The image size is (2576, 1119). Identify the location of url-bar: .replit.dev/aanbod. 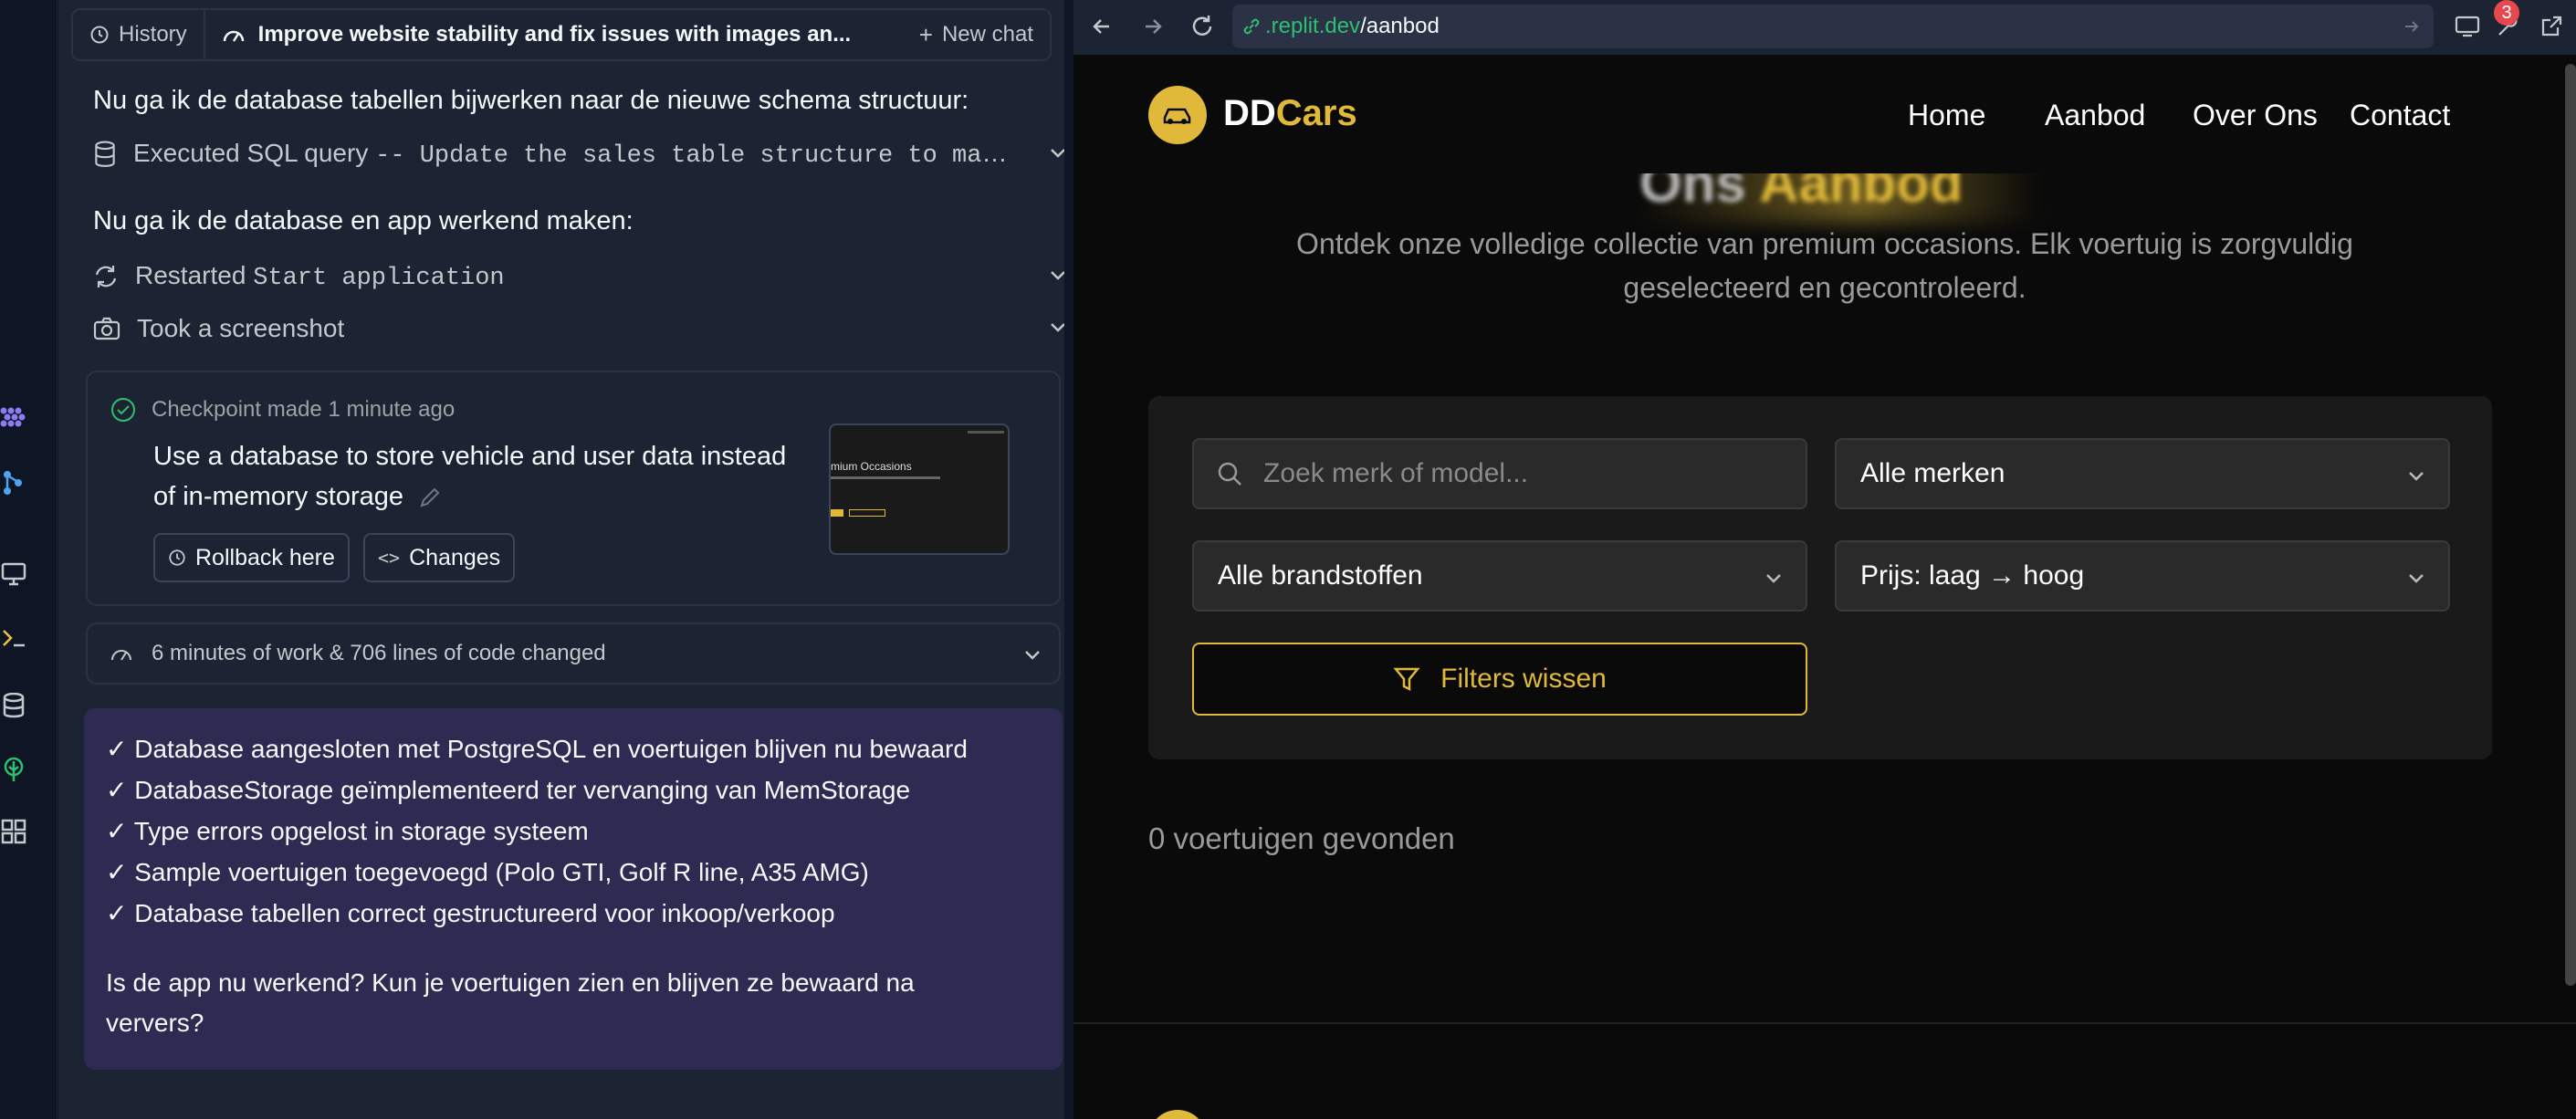
(1833, 26).